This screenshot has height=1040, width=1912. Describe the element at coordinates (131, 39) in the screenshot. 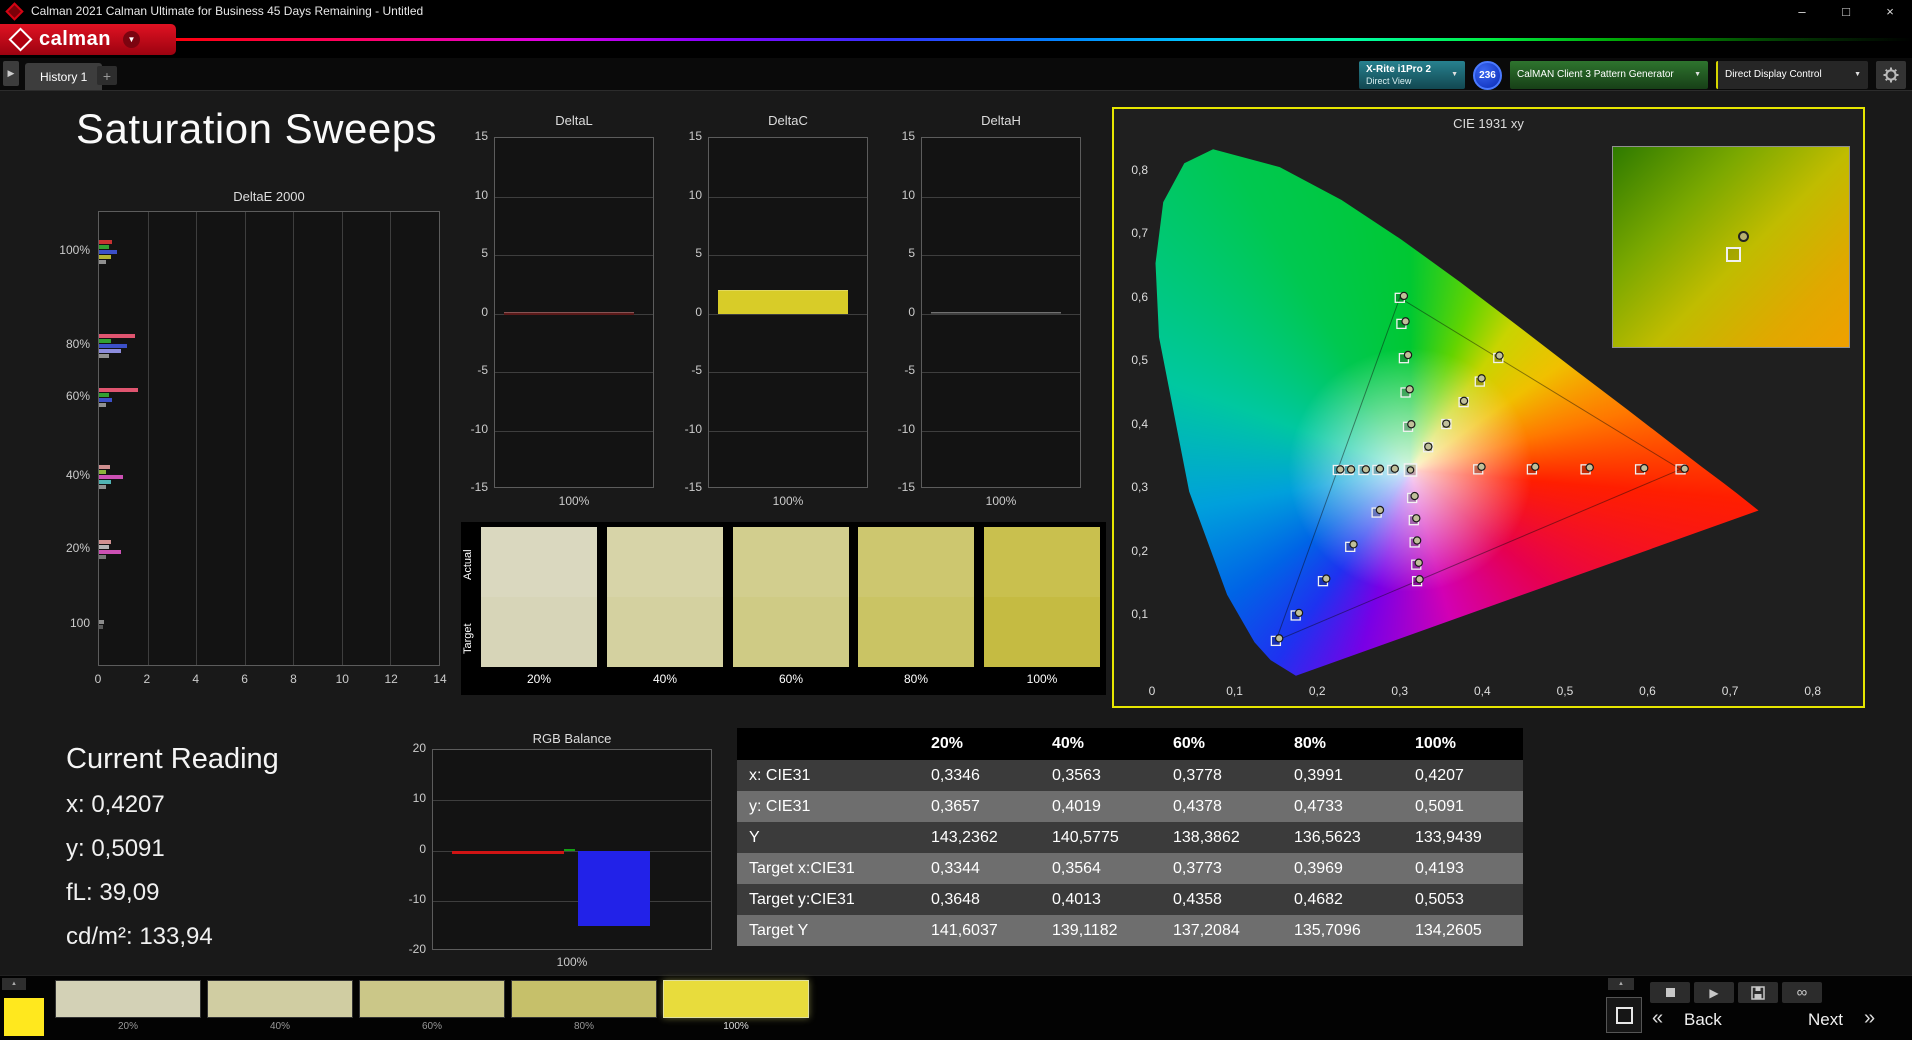

I see `menu-caret-icon: ▼` at that location.